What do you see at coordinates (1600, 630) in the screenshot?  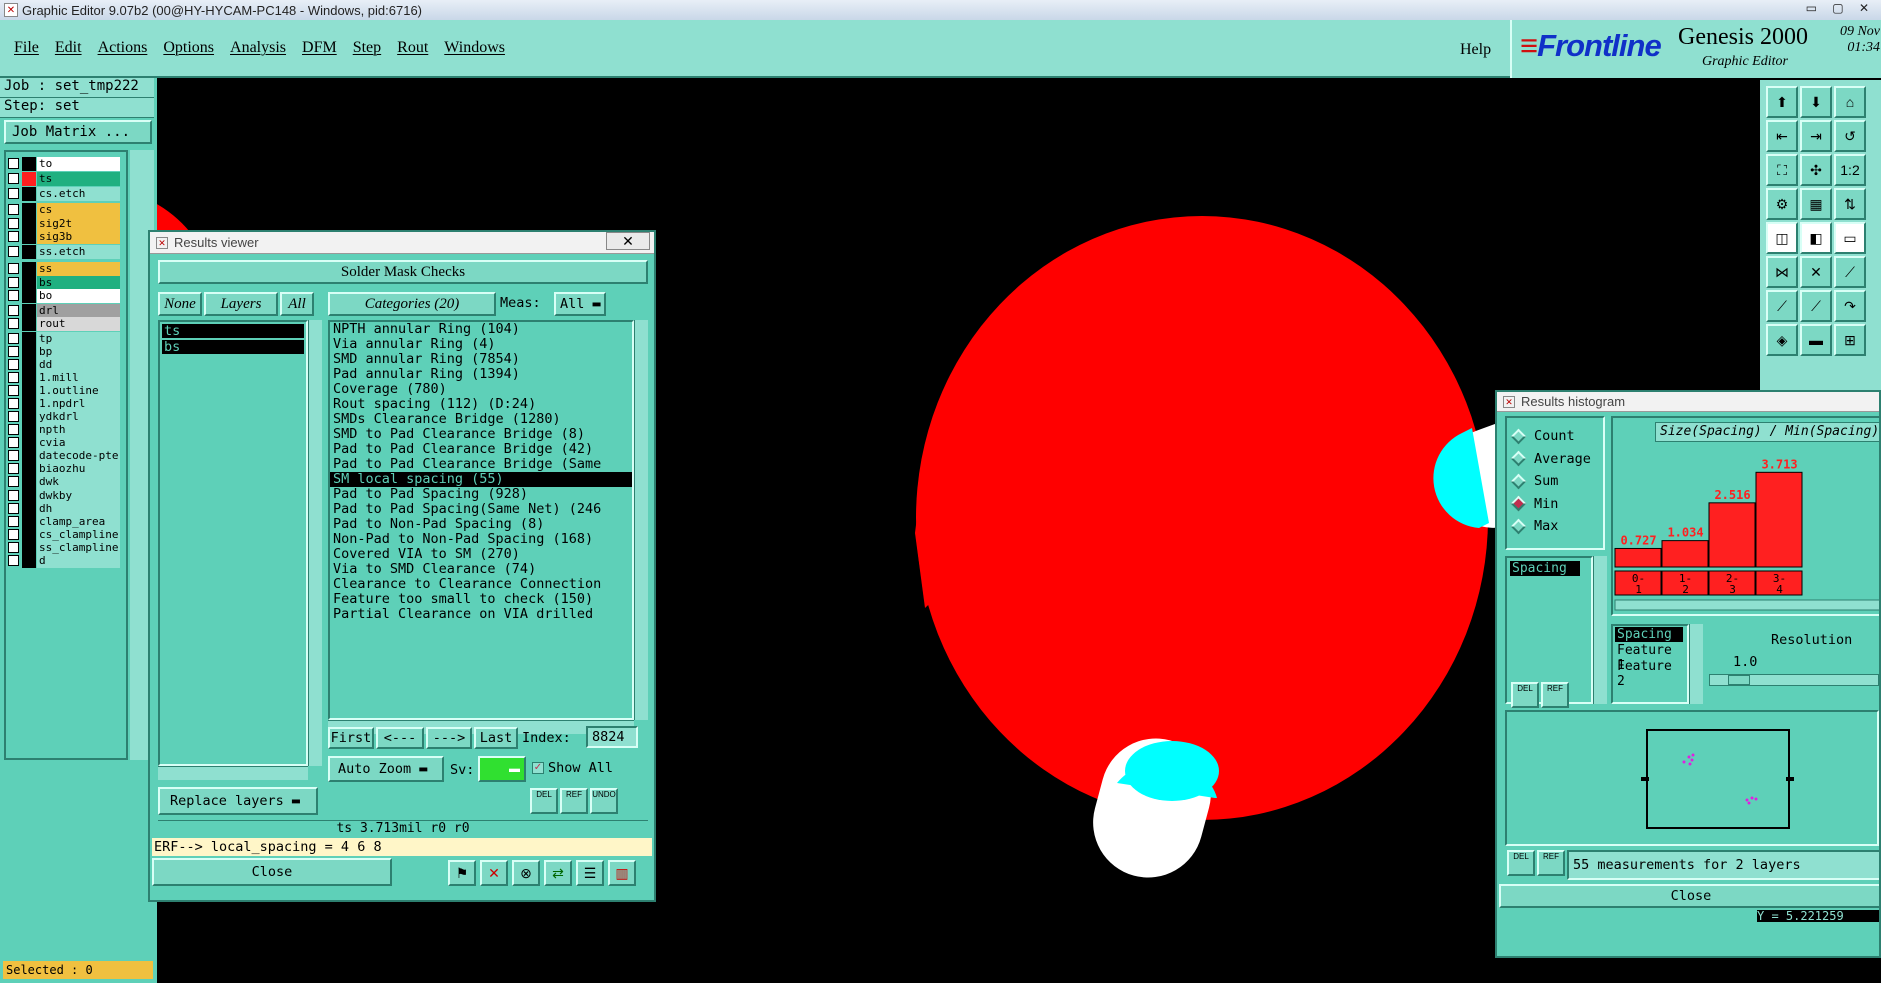 I see `histogram-list-scroll` at bounding box center [1600, 630].